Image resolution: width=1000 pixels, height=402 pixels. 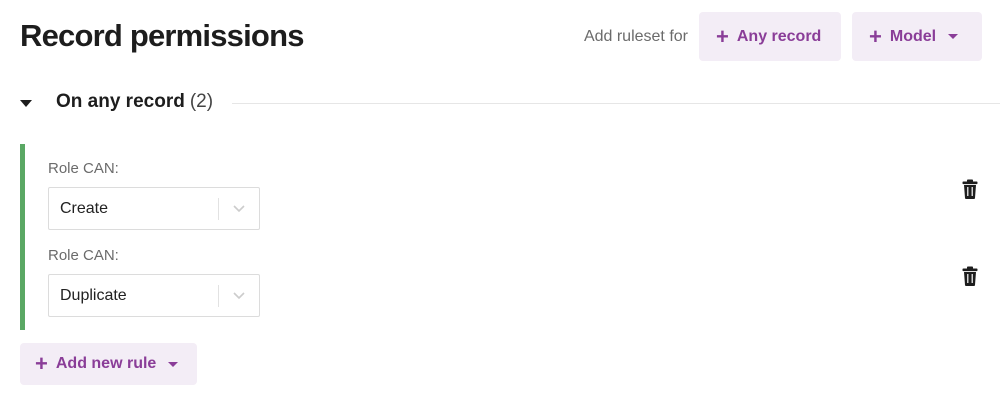 I want to click on add-any-record-button: + Any record, so click(x=770, y=36).